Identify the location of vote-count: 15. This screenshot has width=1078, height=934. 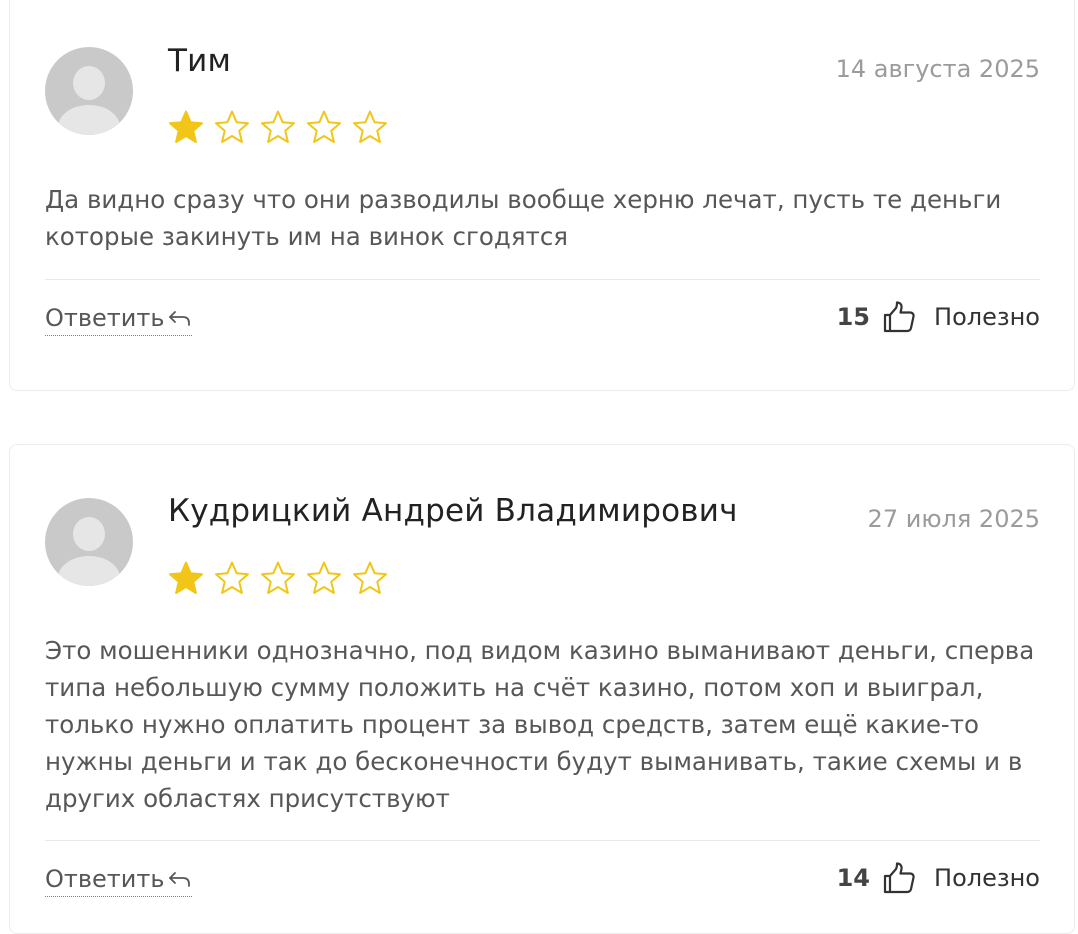
(853, 317).